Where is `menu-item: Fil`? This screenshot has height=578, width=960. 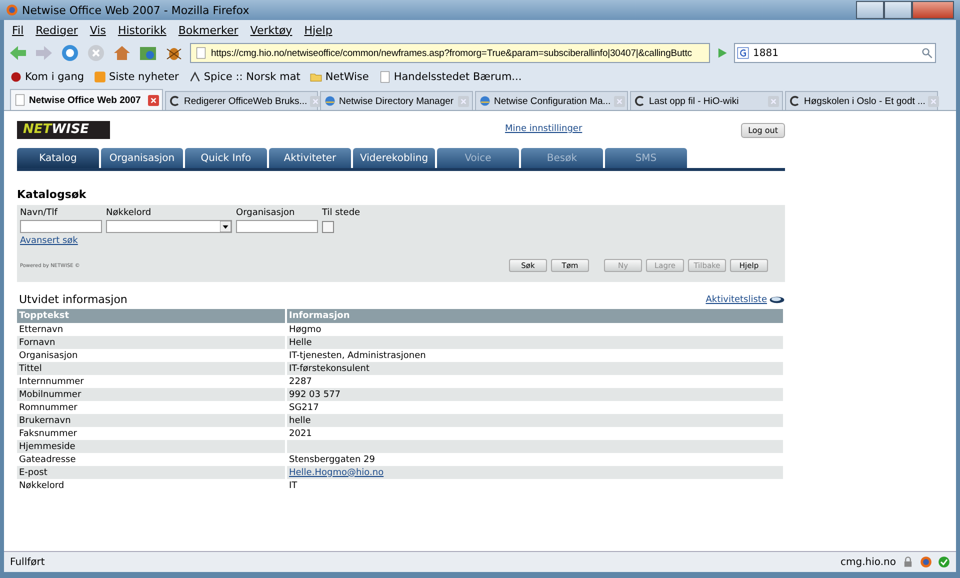 menu-item: Fil is located at coordinates (20, 30).